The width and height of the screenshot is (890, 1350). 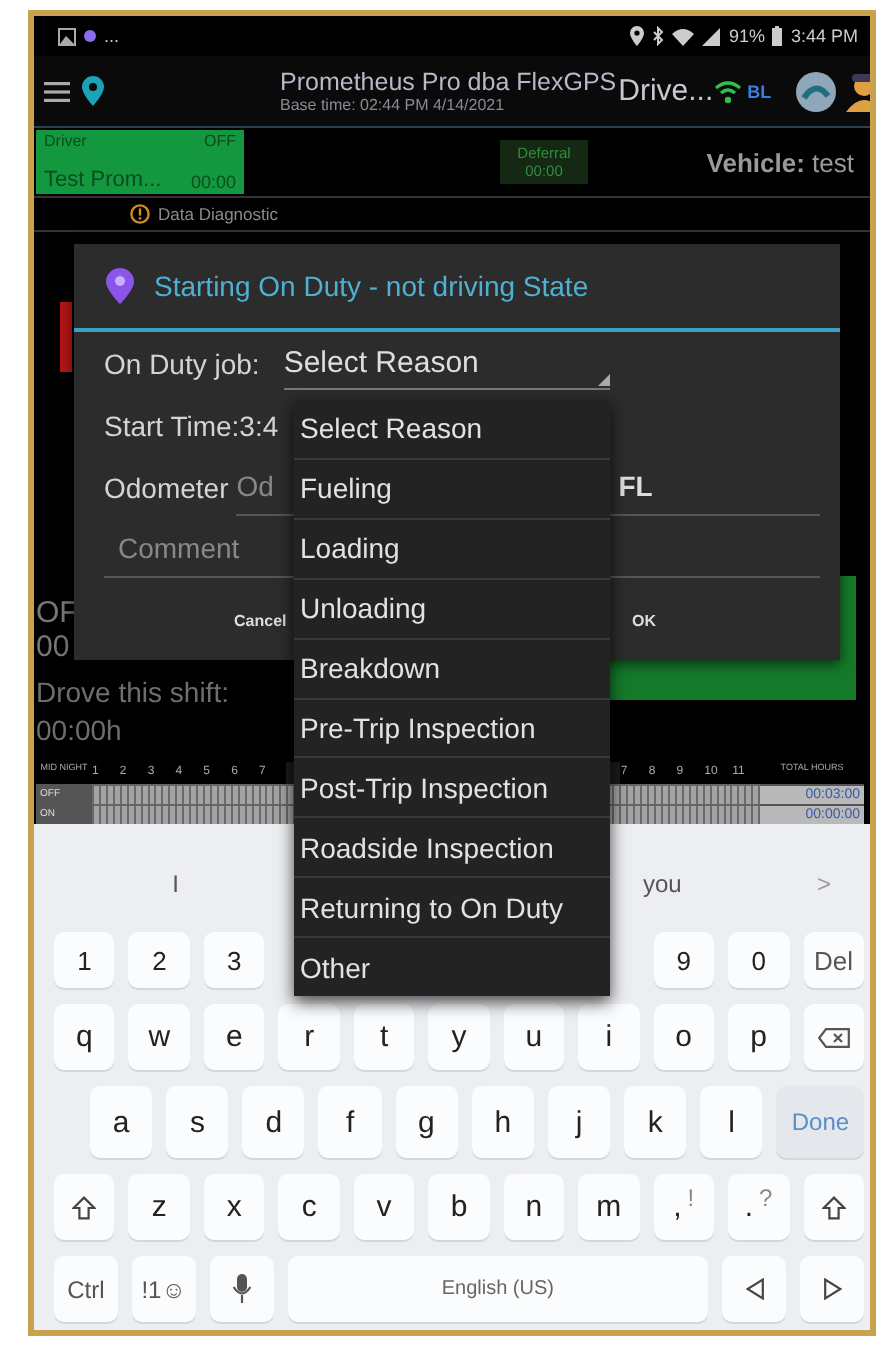 What do you see at coordinates (58, 613) in the screenshot?
I see `status-code: OF` at bounding box center [58, 613].